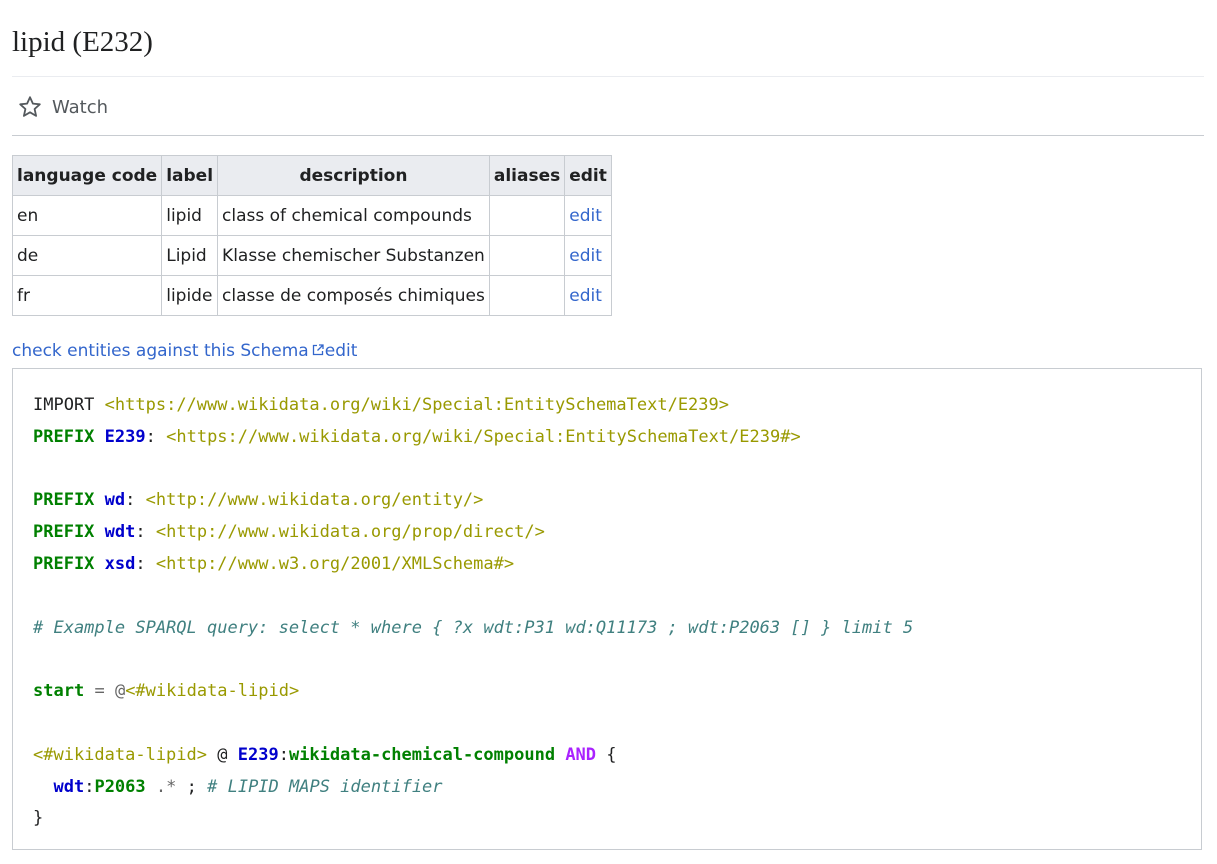 Image resolution: width=1217 pixels, height=864 pixels. Describe the element at coordinates (99, 691) in the screenshot. I see `code-operator: =` at that location.